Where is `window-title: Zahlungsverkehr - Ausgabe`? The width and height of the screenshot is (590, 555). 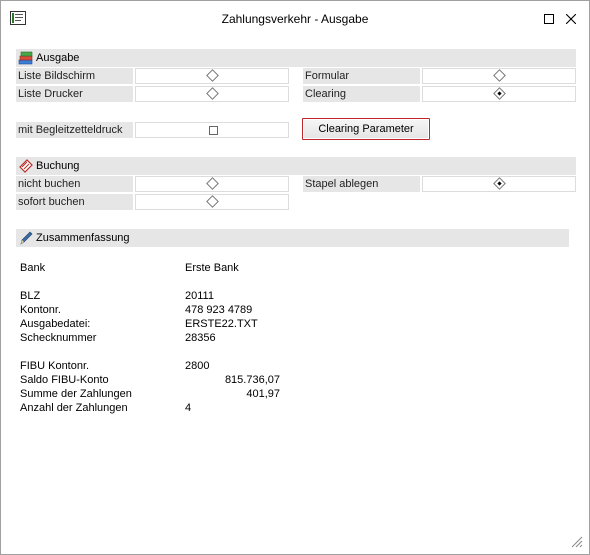
window-title: Zahlungsverkehr - Ausgabe is located at coordinates (295, 19).